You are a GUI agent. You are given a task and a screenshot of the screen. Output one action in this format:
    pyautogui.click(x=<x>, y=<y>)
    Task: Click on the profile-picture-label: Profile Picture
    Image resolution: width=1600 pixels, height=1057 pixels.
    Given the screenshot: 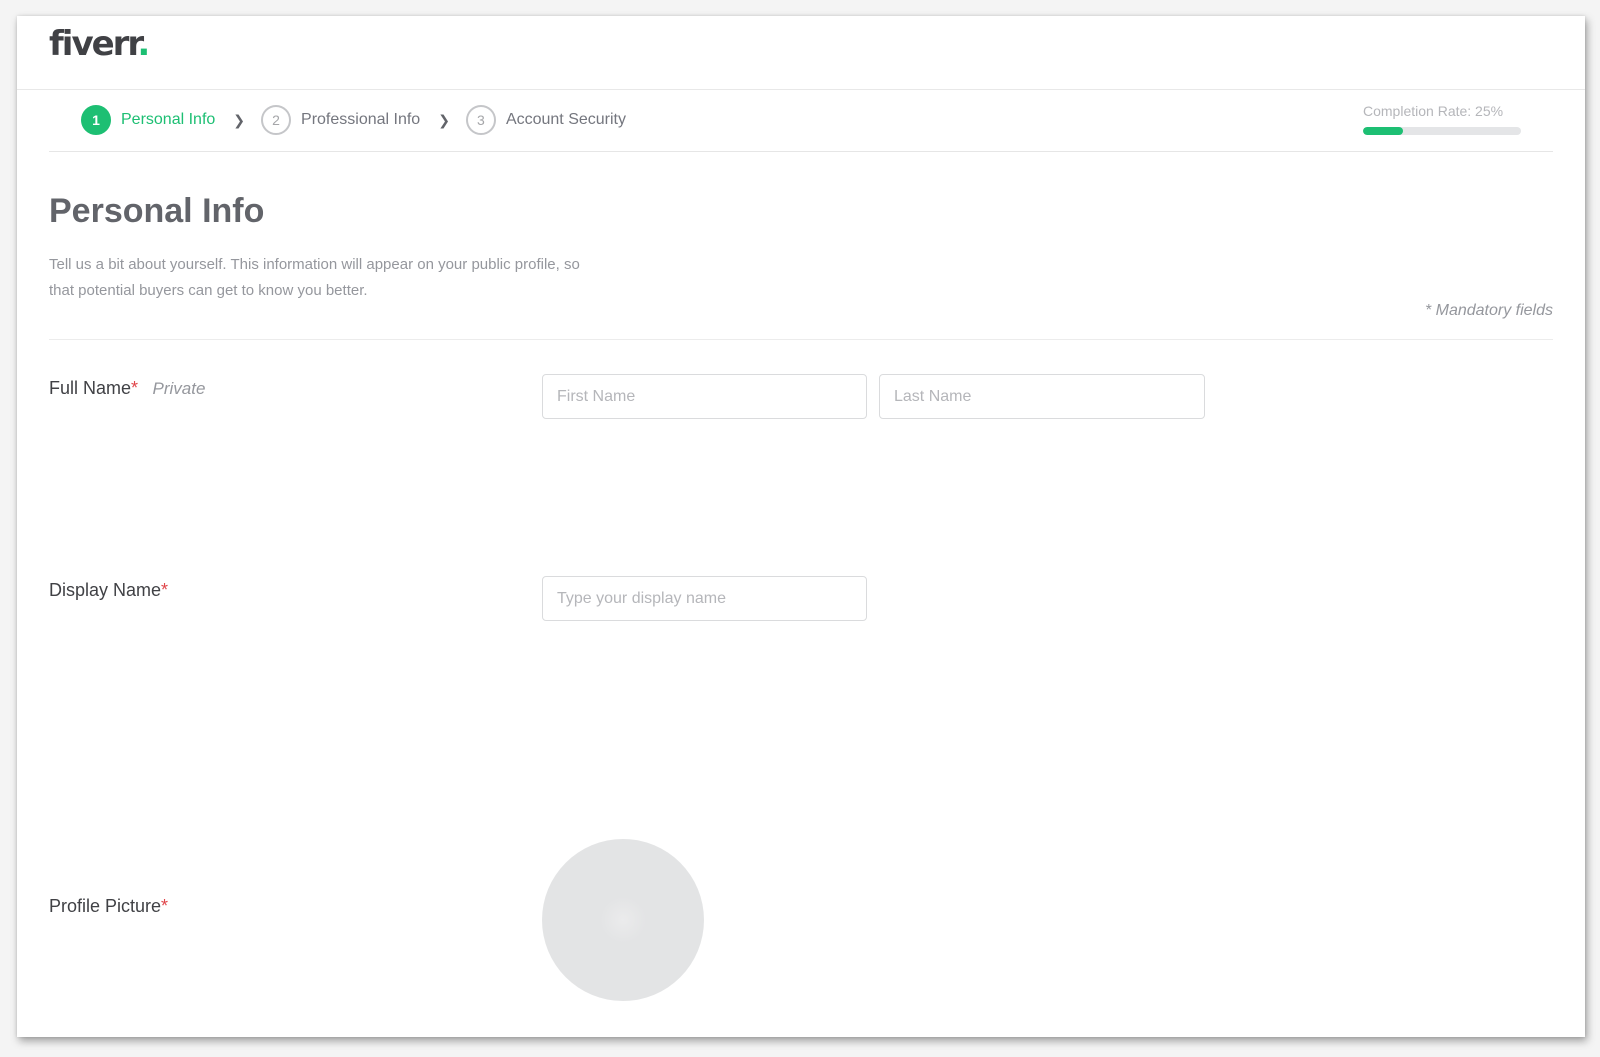 What is the action you would take?
    pyautogui.click(x=105, y=906)
    